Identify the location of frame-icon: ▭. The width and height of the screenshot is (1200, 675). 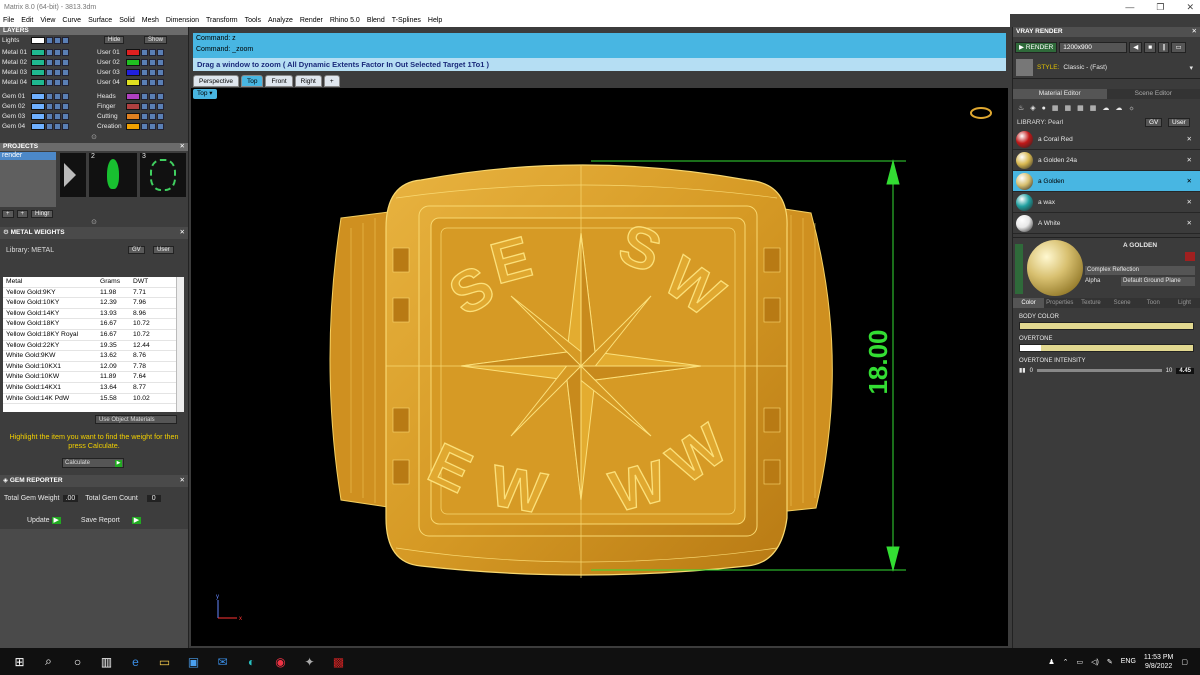
(1178, 47).